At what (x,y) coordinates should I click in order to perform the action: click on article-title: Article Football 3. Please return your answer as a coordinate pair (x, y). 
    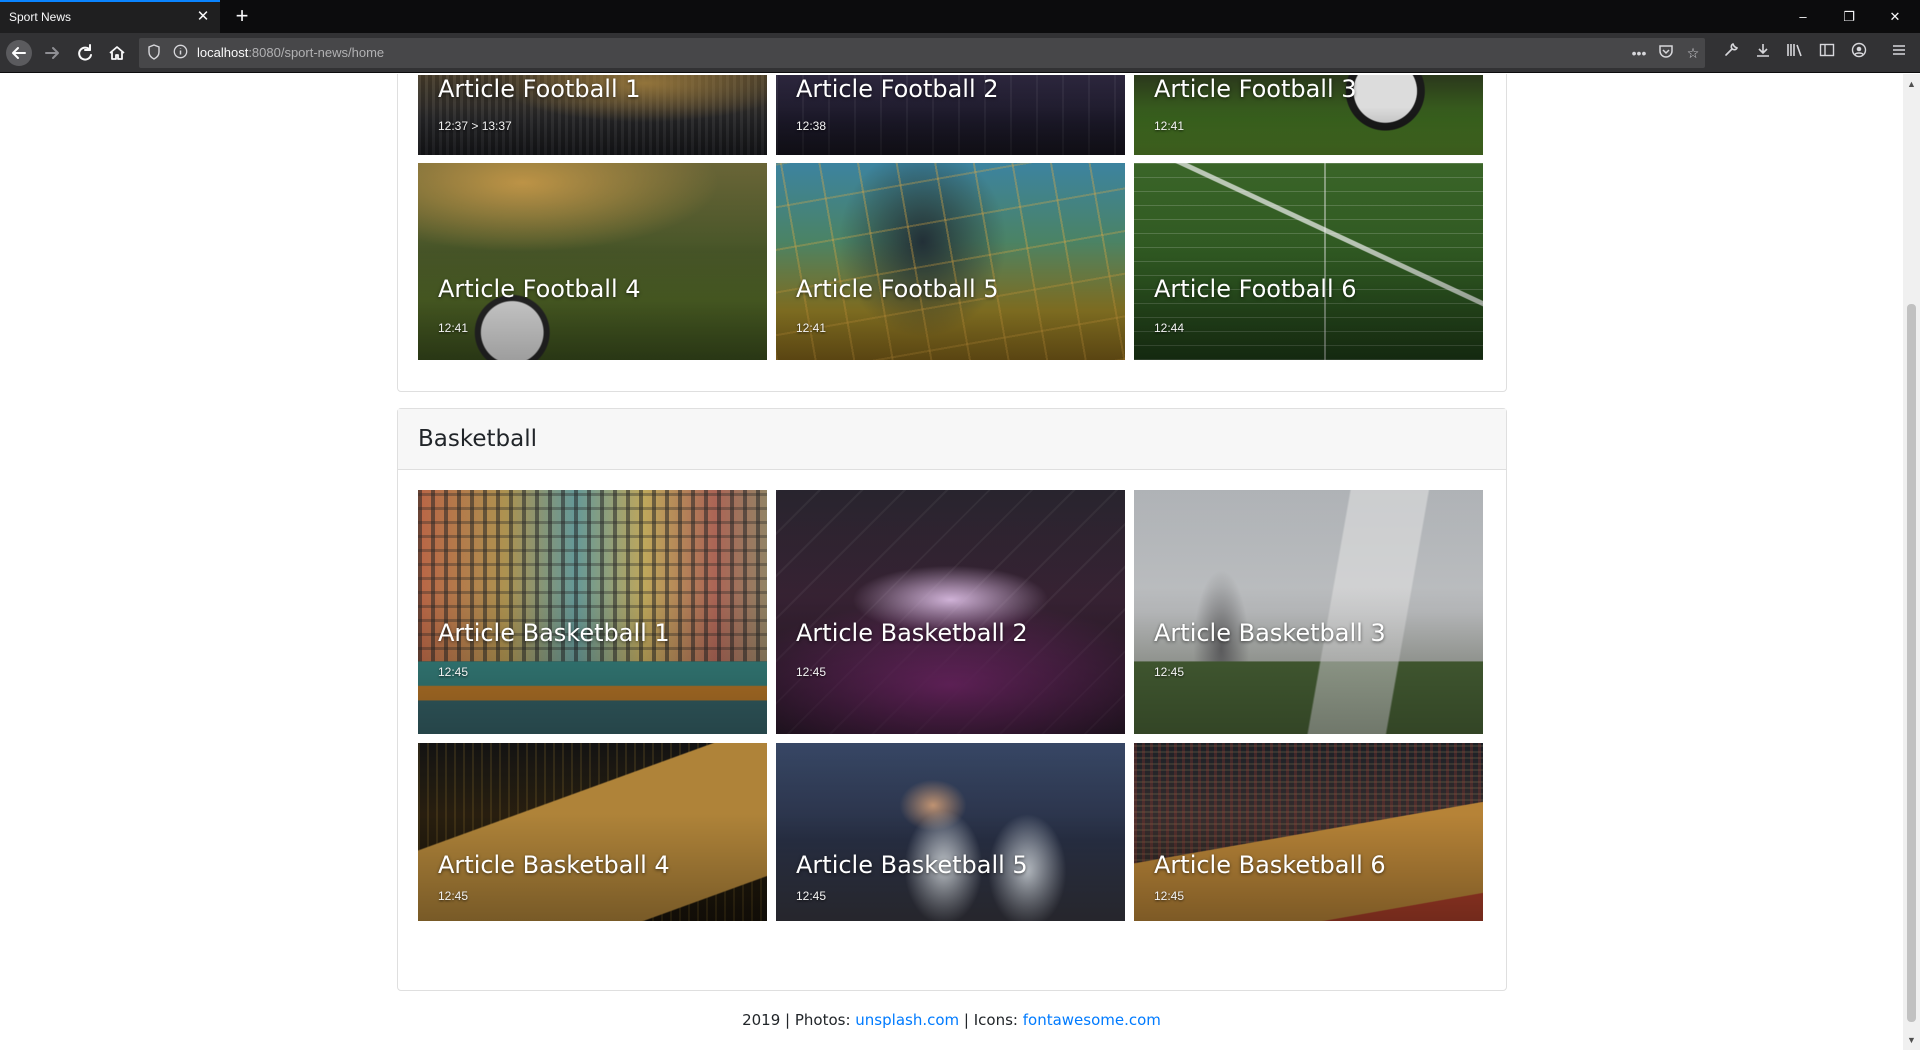
    Looking at the image, I should click on (1255, 89).